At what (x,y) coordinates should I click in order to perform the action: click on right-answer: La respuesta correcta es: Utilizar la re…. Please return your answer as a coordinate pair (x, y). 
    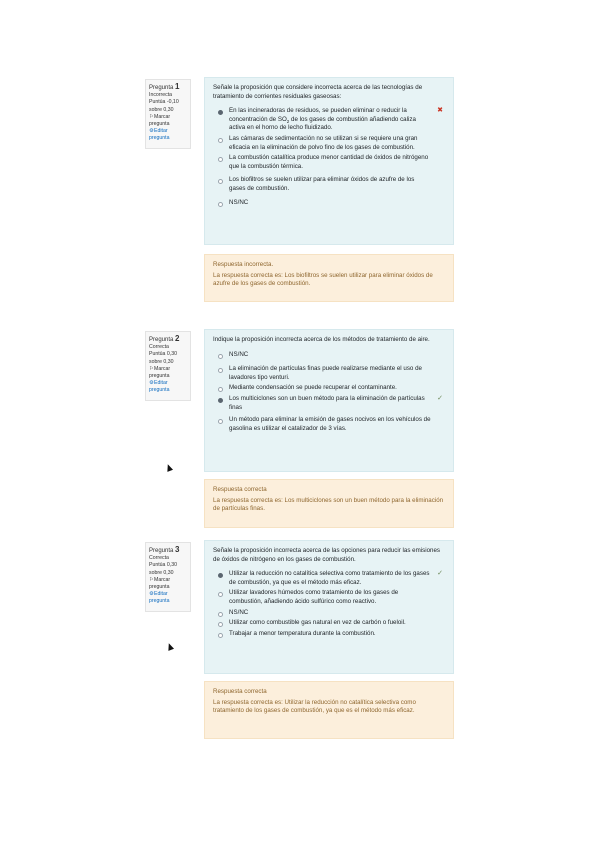
    Looking at the image, I should click on (314, 706).